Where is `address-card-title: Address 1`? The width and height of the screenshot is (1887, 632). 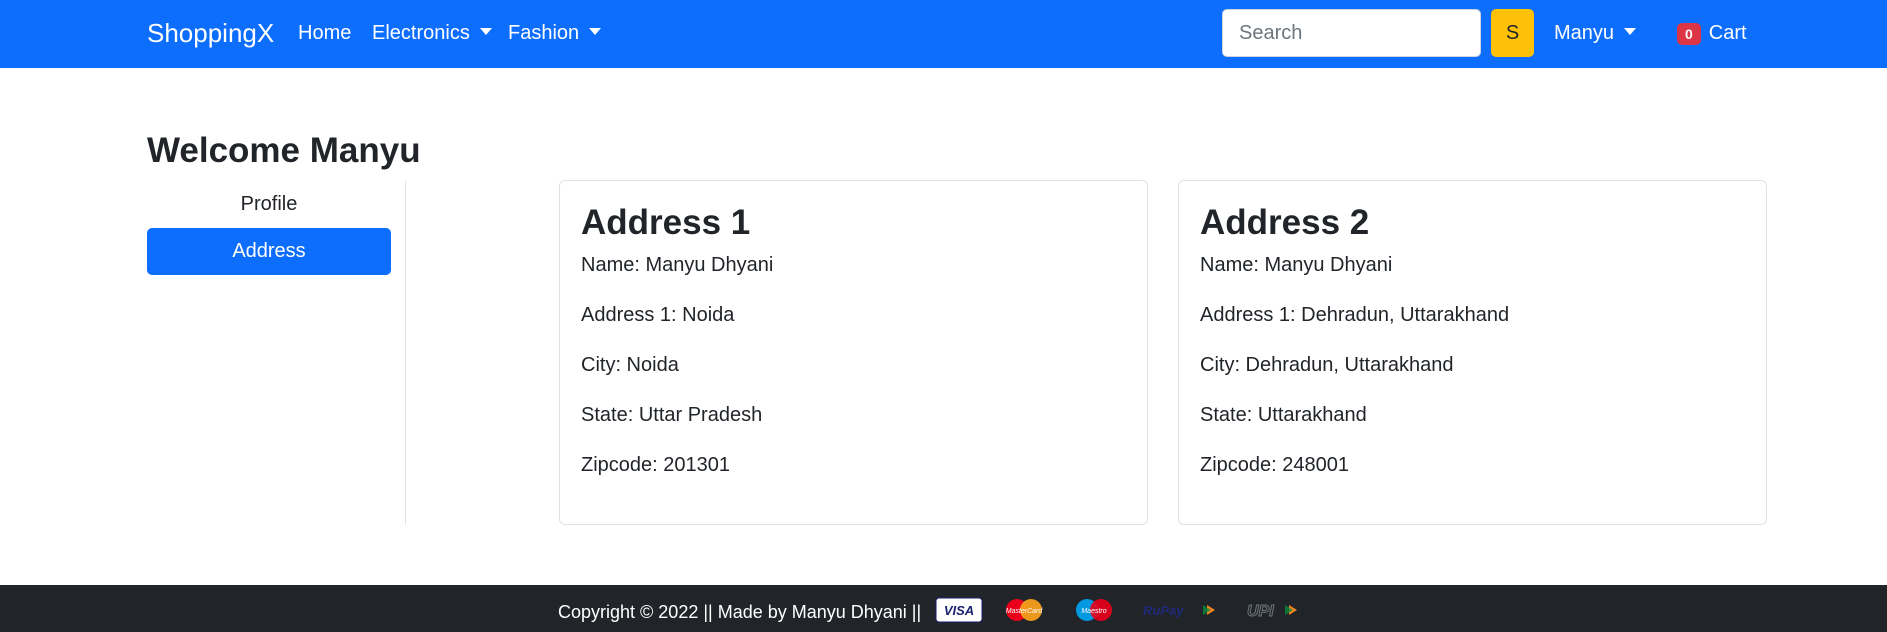 address-card-title: Address 1 is located at coordinates (666, 222).